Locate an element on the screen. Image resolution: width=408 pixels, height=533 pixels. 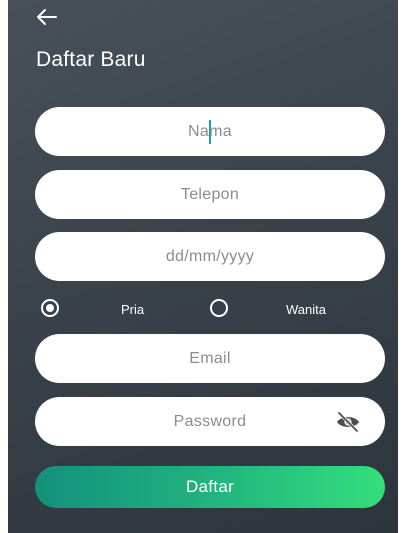
password-field is located at coordinates (210, 421).